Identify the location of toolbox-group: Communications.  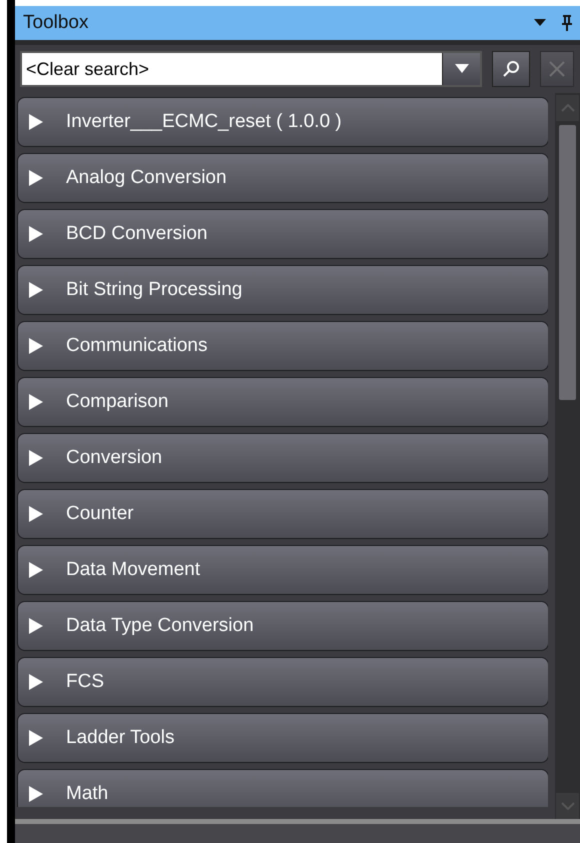
(282, 346).